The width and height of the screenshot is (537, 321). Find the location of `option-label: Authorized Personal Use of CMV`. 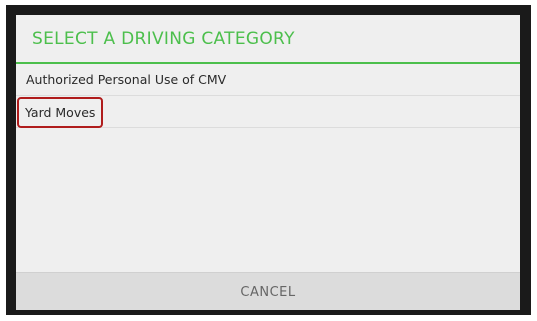

option-label: Authorized Personal Use of CMV is located at coordinates (126, 79).